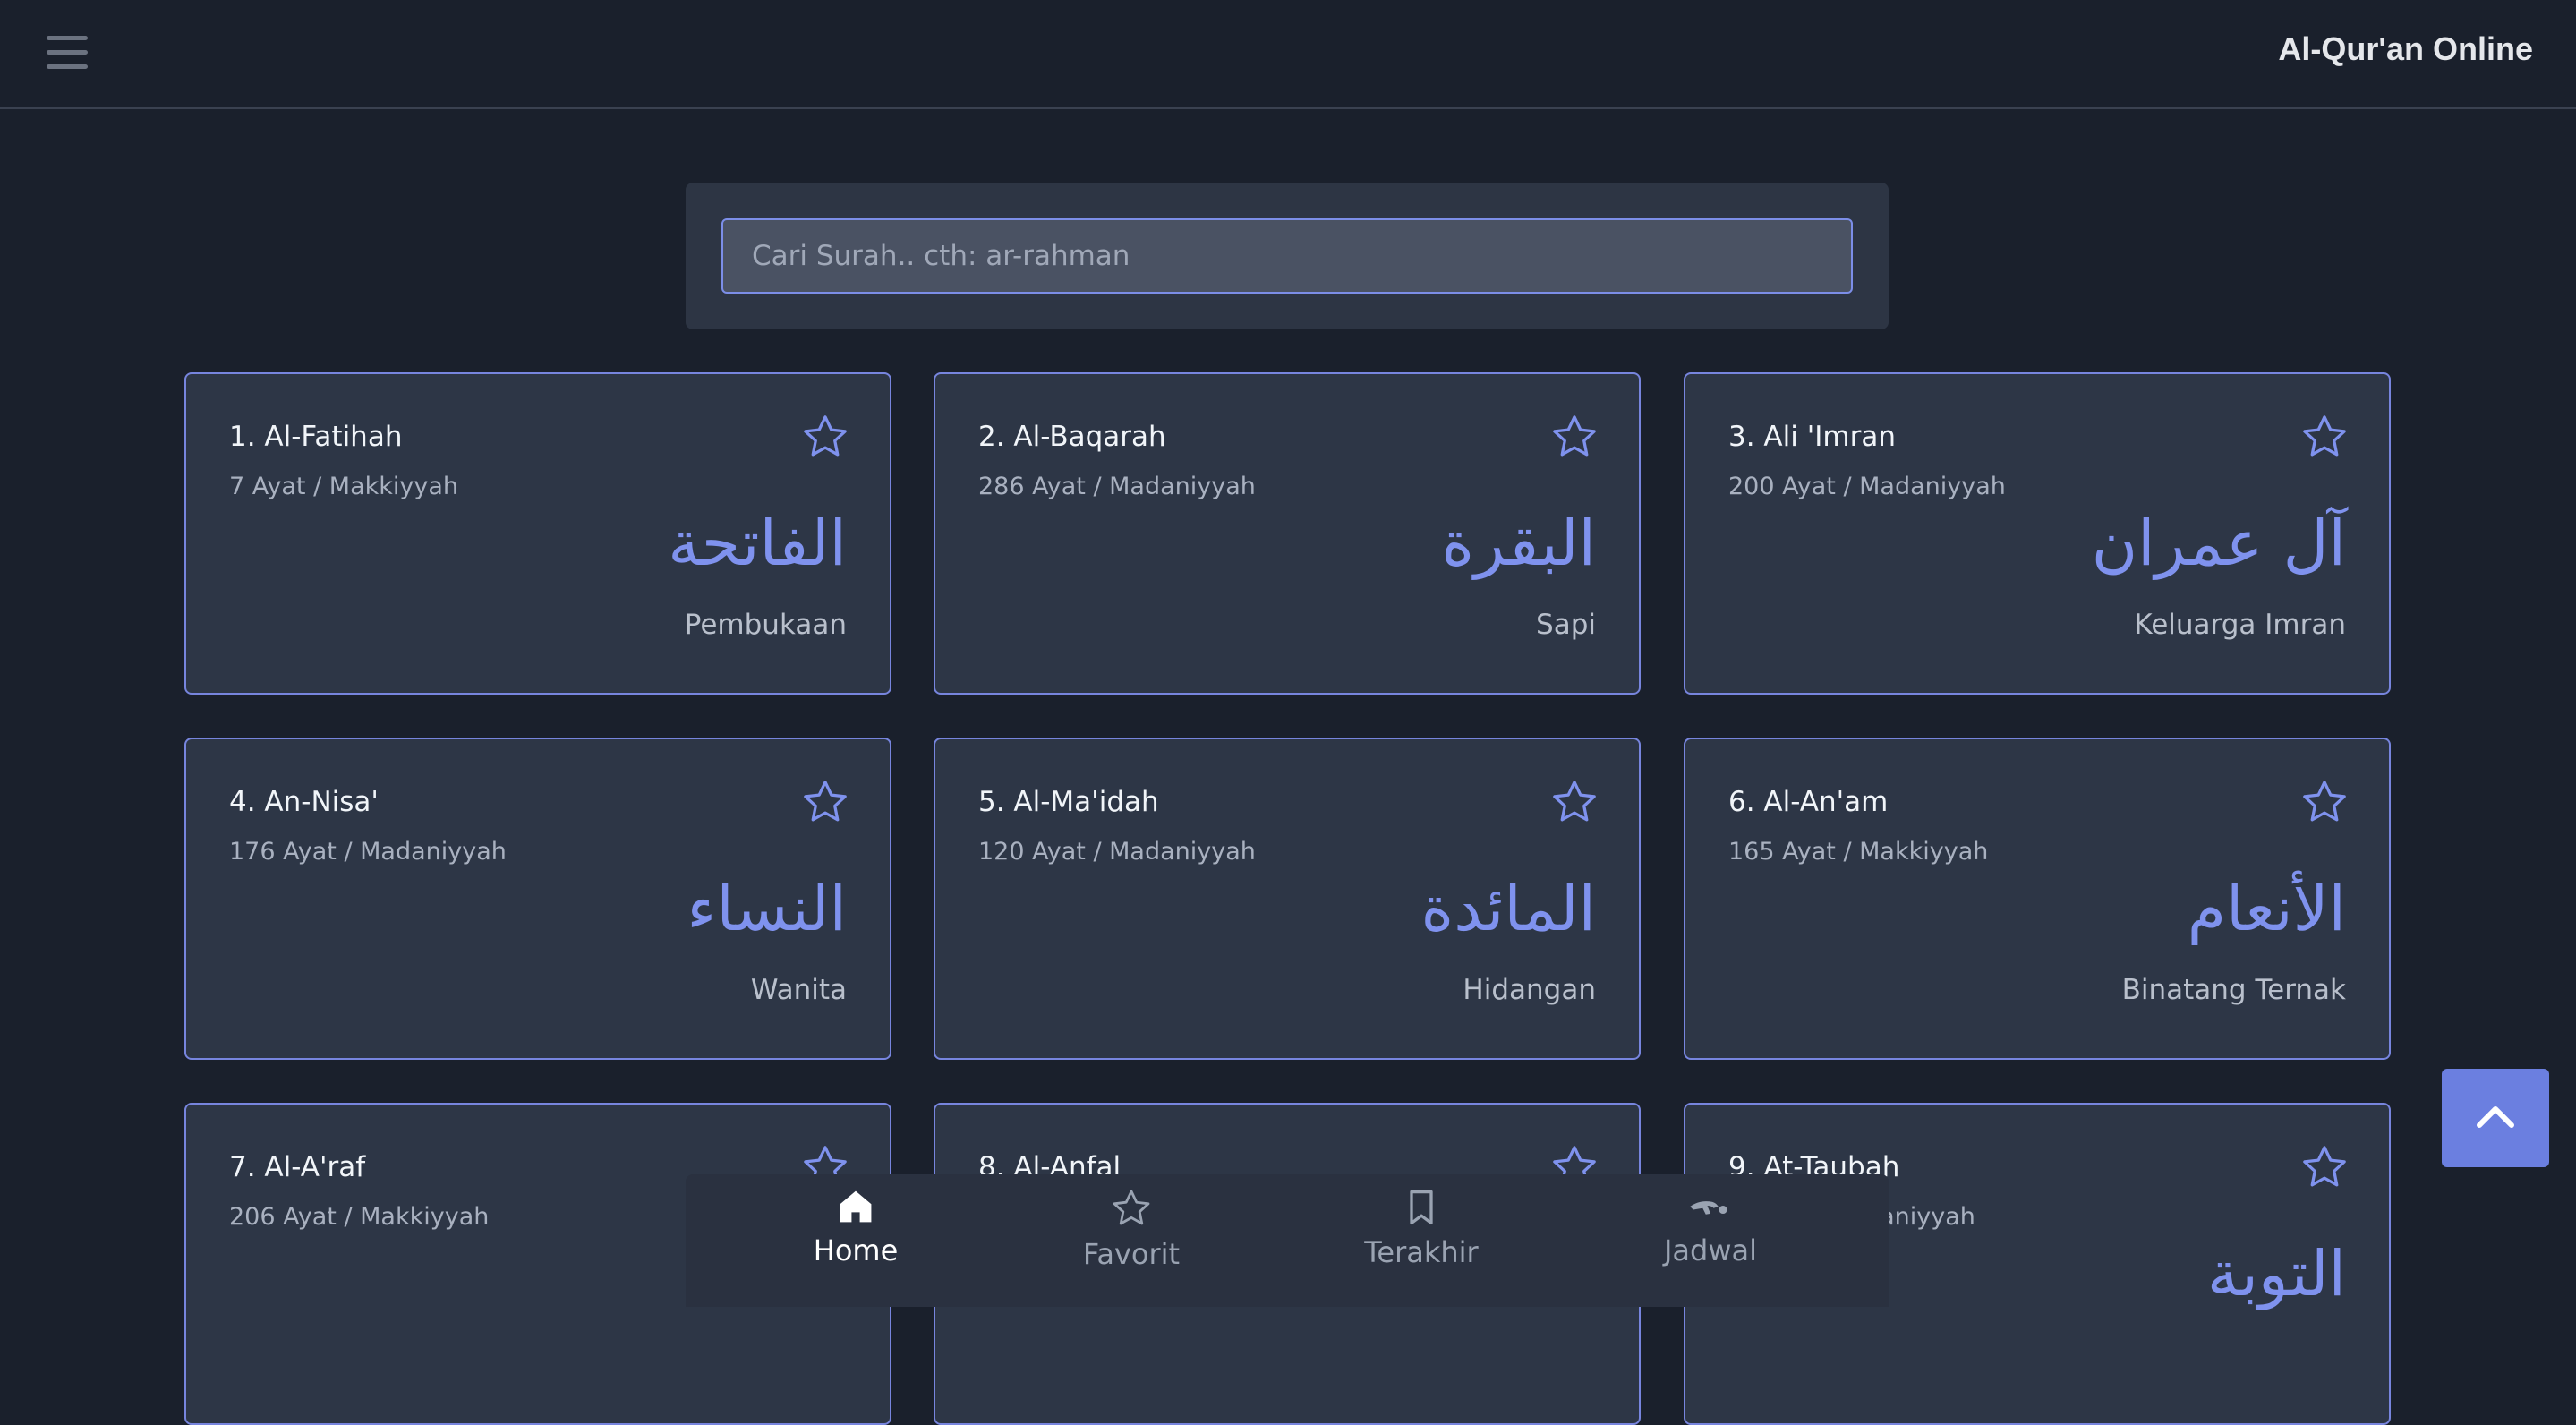 This screenshot has height=1425, width=2576. I want to click on nav-home: Home, so click(855, 1240).